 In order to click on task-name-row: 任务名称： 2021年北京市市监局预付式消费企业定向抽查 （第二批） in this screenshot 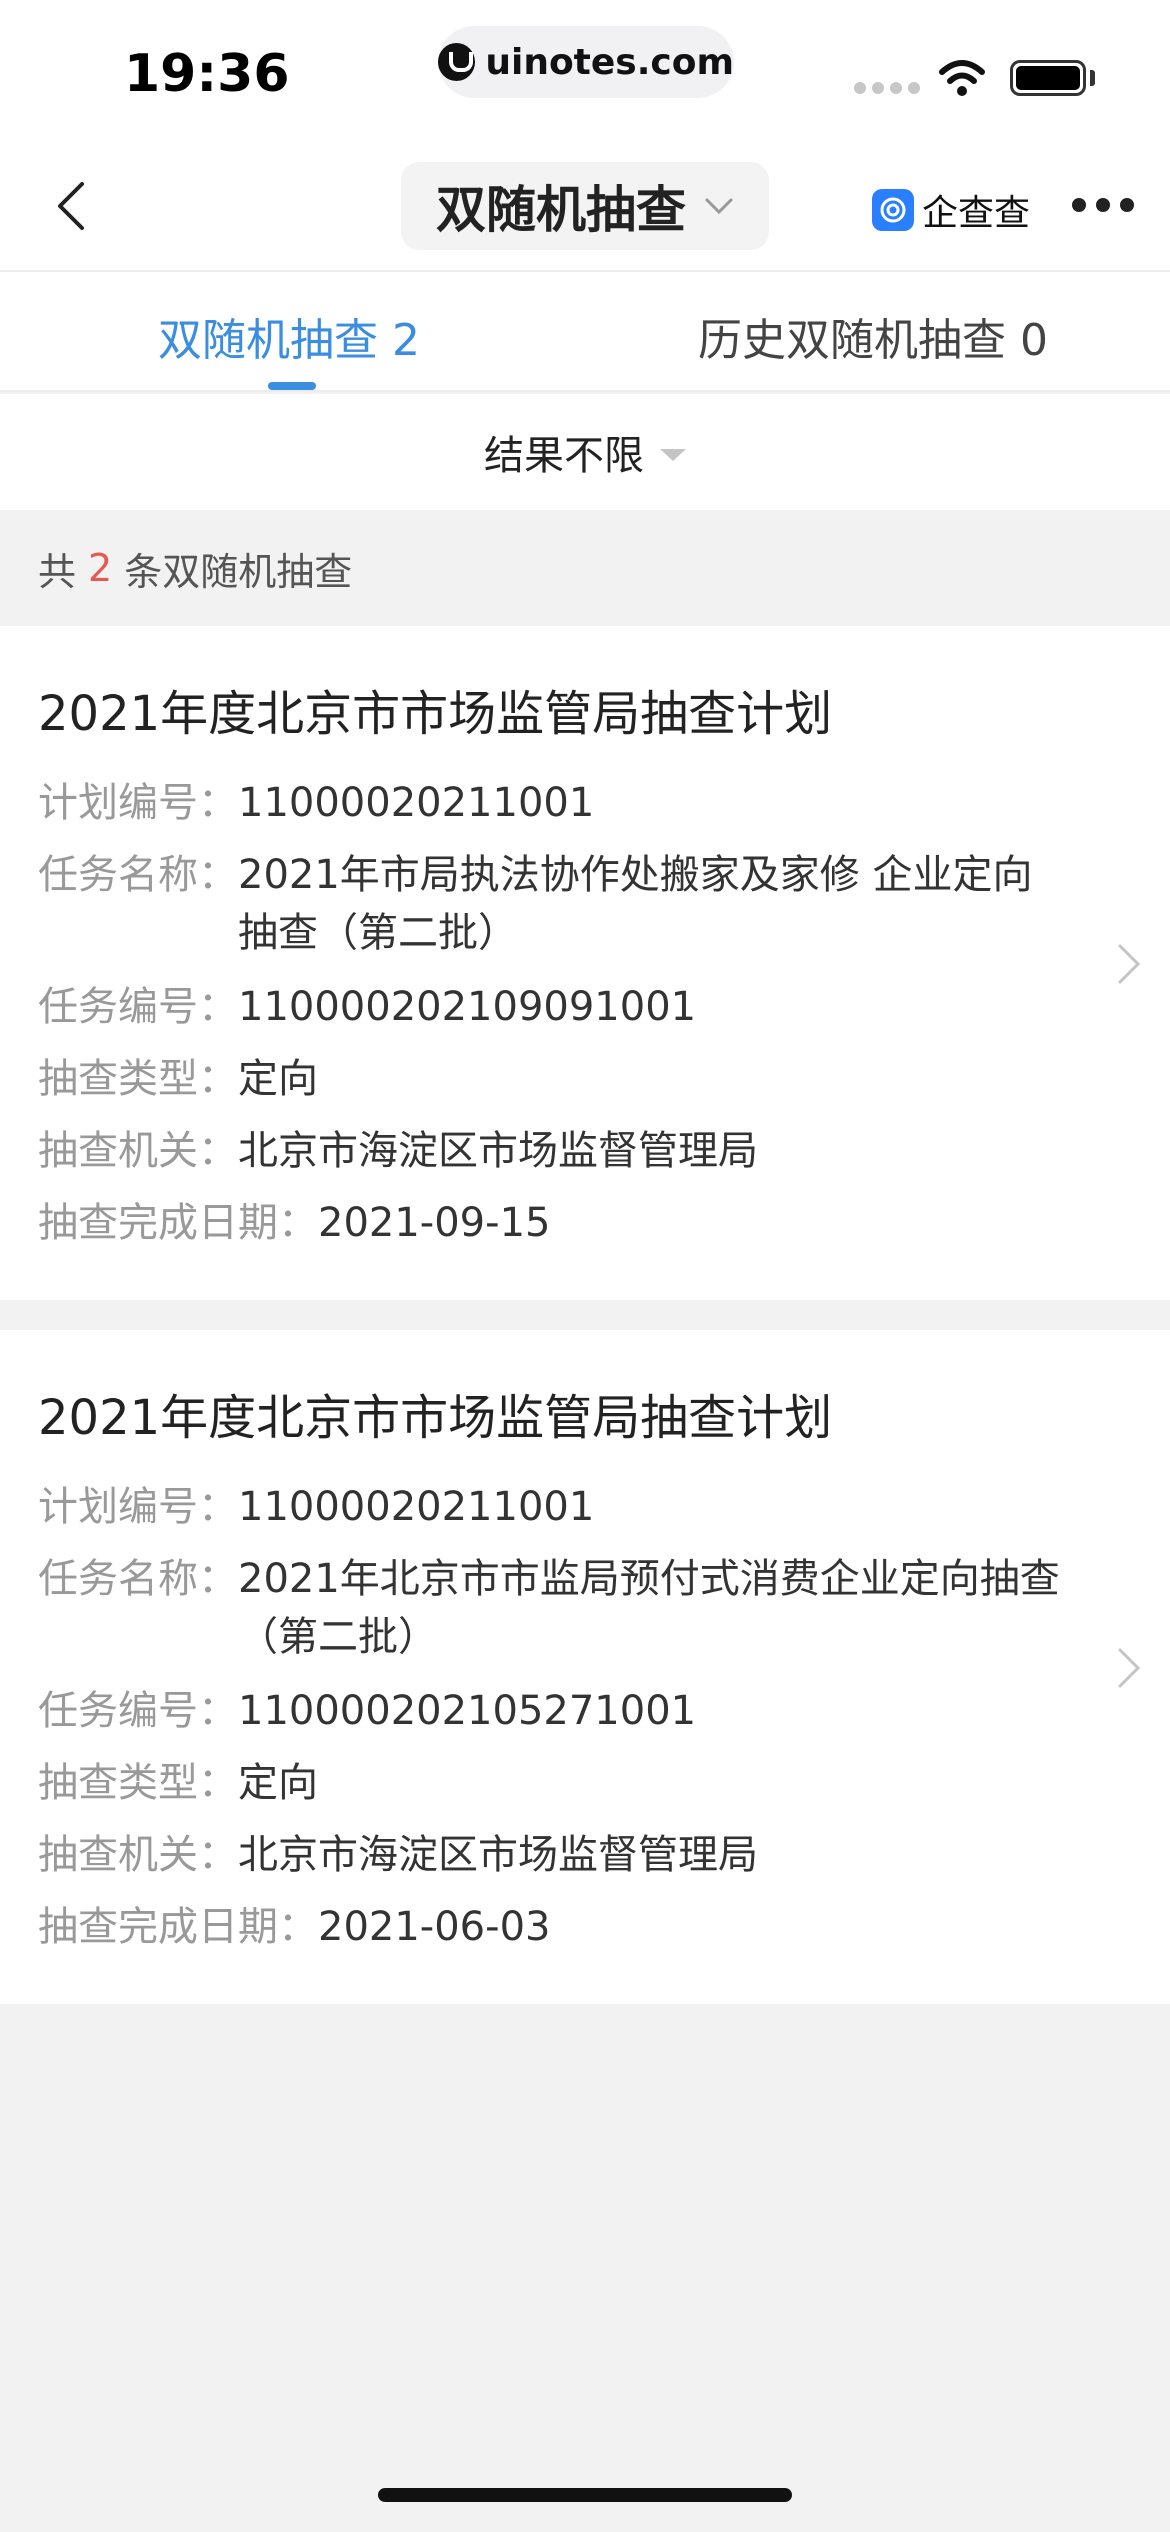, I will do `click(553, 1608)`.